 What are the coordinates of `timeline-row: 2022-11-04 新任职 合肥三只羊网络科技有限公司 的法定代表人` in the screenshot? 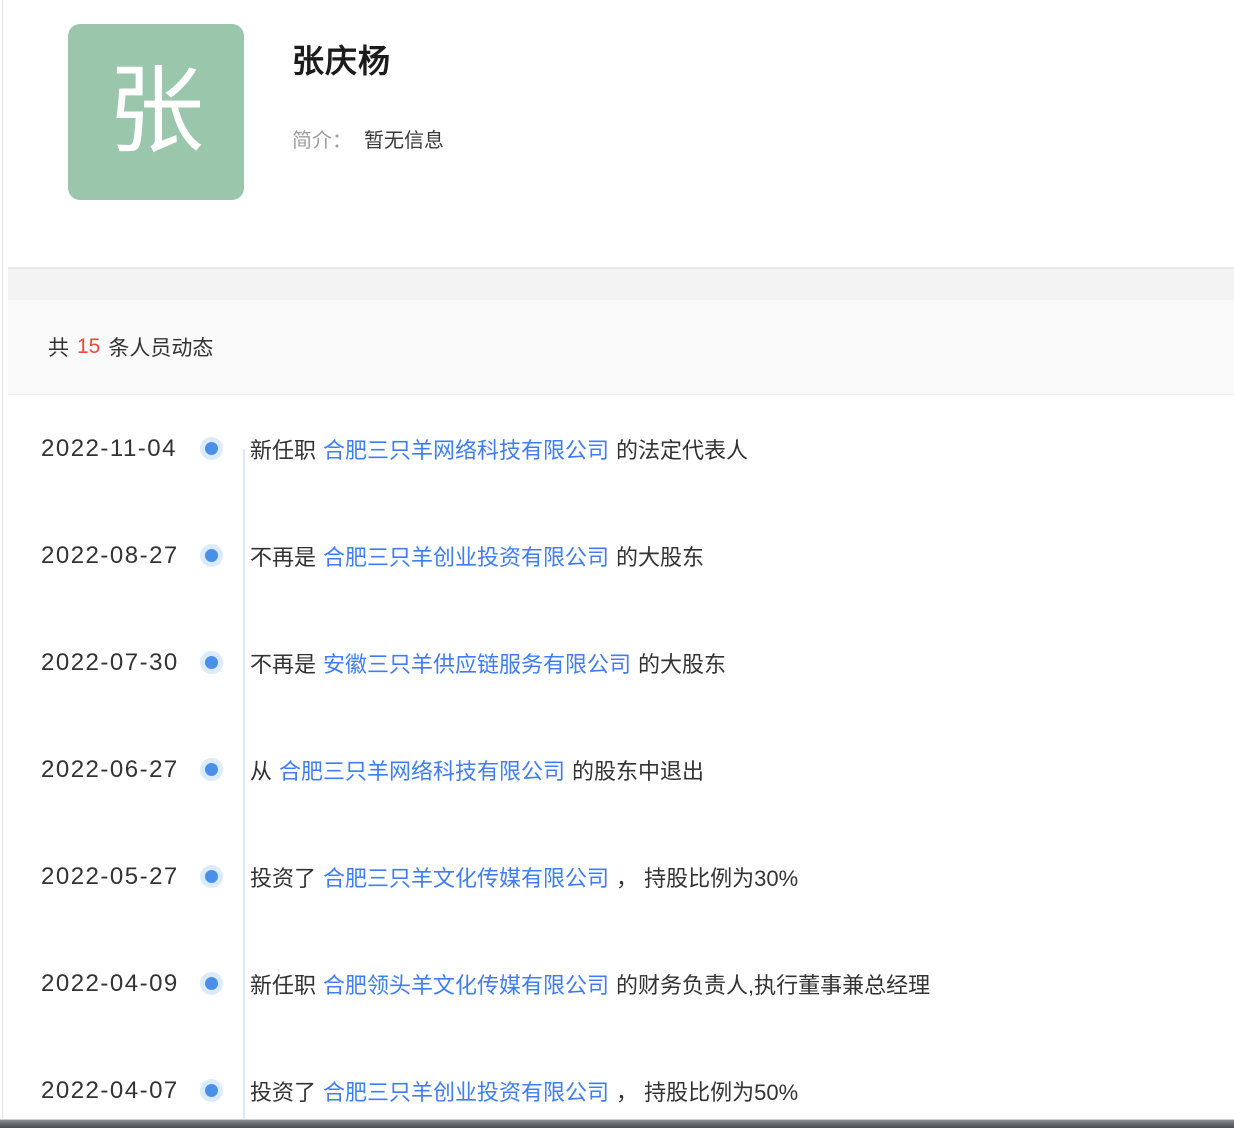 It's located at (621, 448).